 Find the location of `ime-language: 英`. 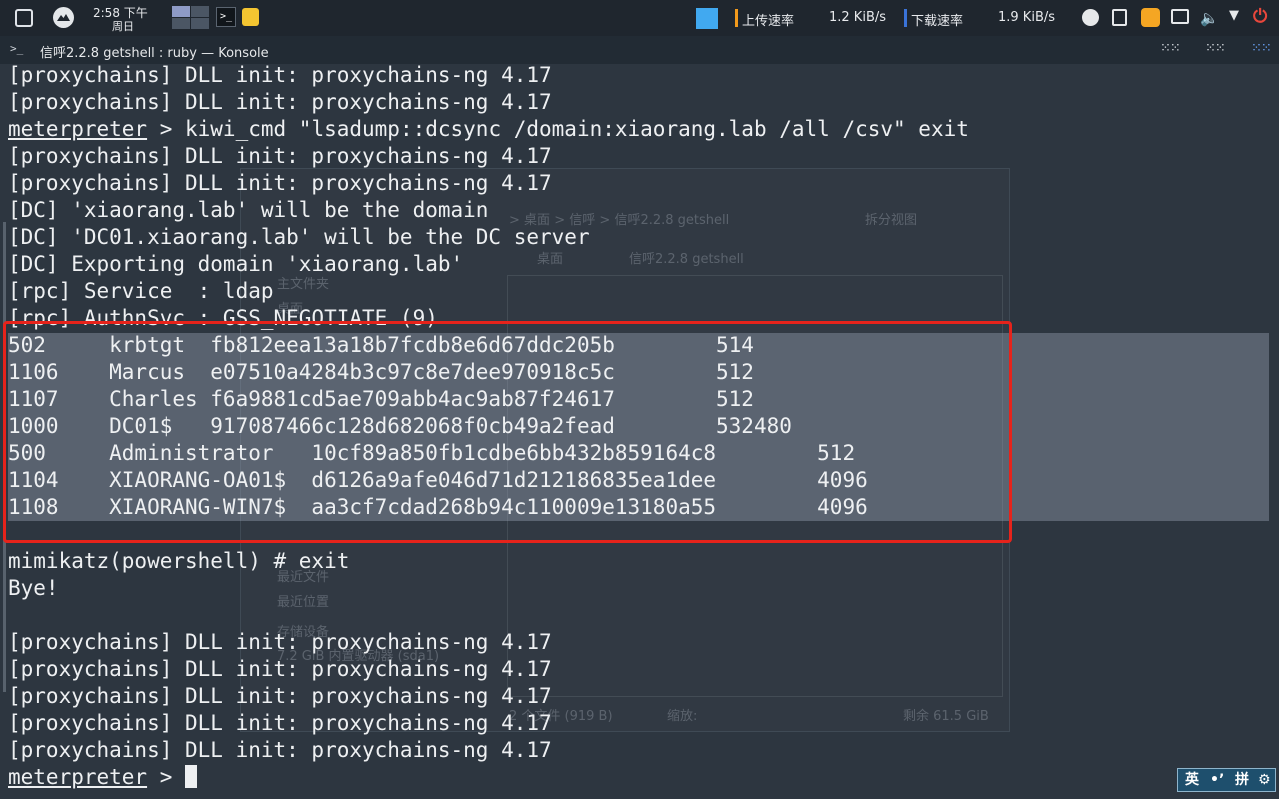

ime-language: 英 is located at coordinates (1192, 780).